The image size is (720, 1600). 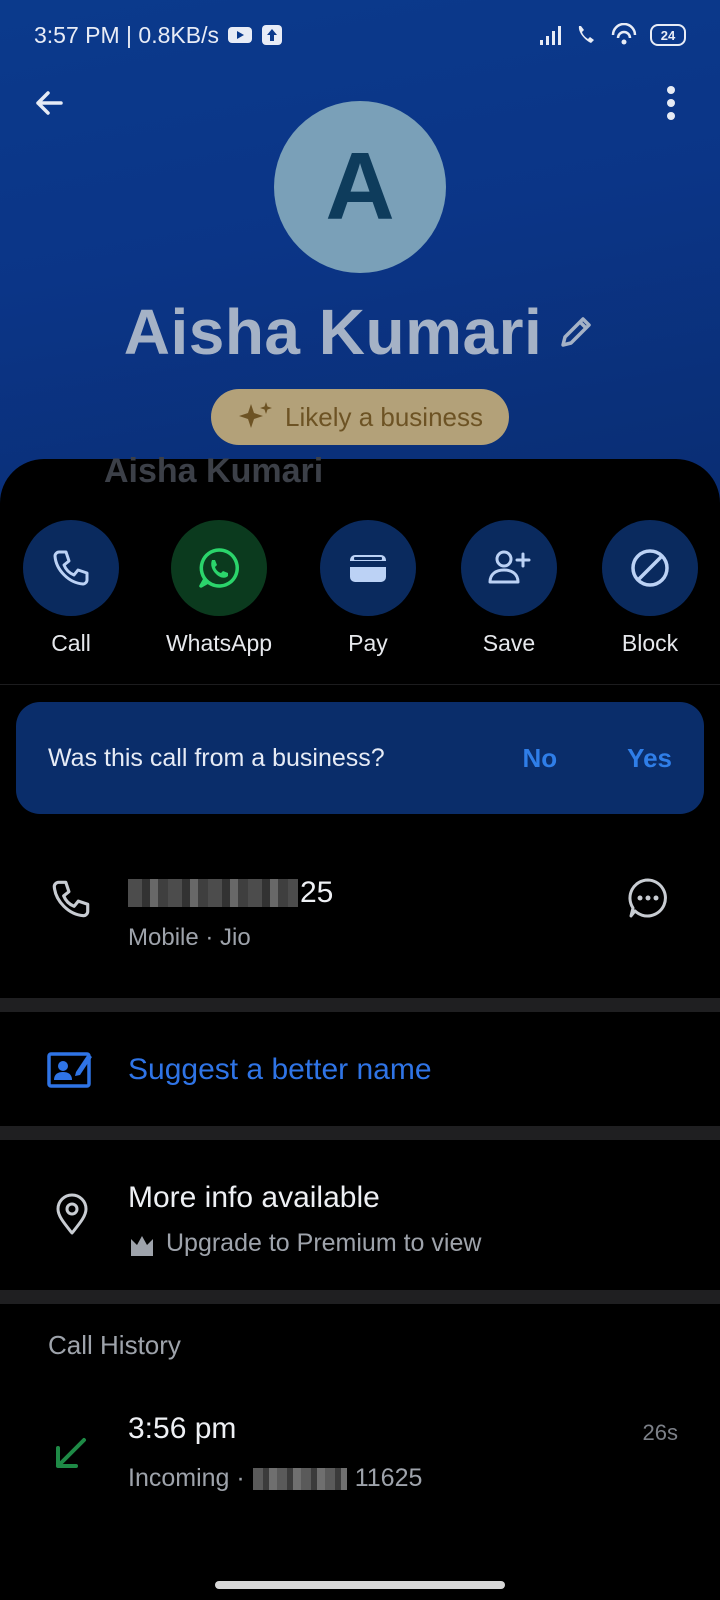 I want to click on call-duration: 26s, so click(x=660, y=1432).